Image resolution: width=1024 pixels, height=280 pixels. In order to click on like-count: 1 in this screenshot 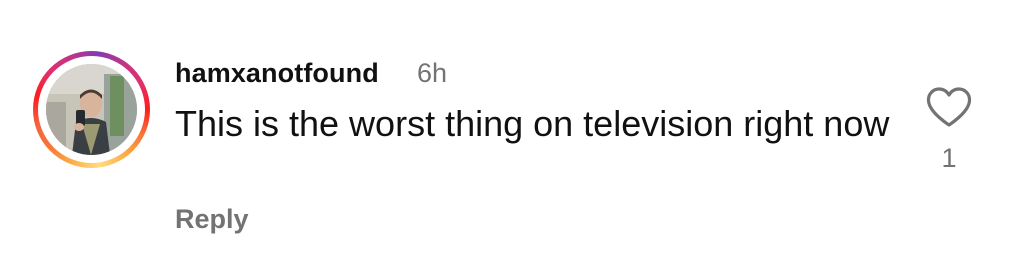, I will do `click(949, 158)`.